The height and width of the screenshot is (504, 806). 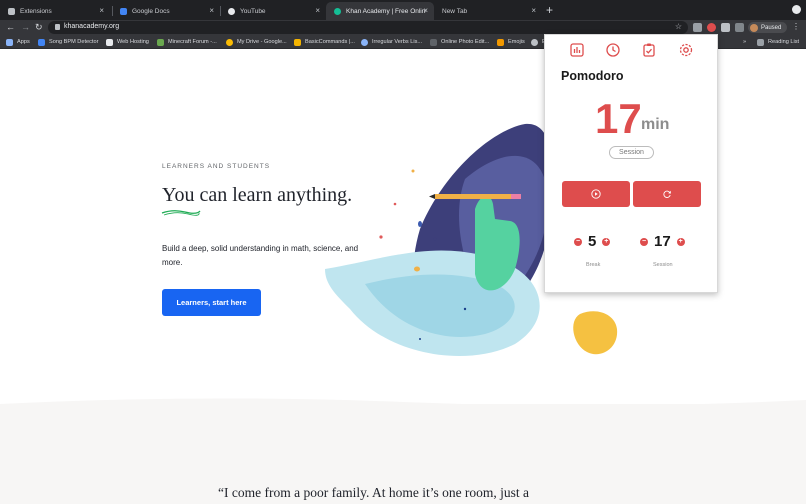 I want to click on avatar, so click(x=754, y=27).